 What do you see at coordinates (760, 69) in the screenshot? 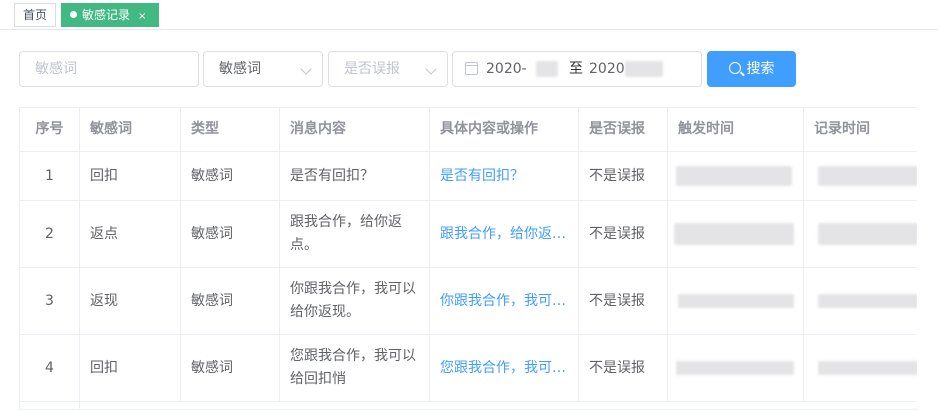
I see `search-button-label: 搜索` at bounding box center [760, 69].